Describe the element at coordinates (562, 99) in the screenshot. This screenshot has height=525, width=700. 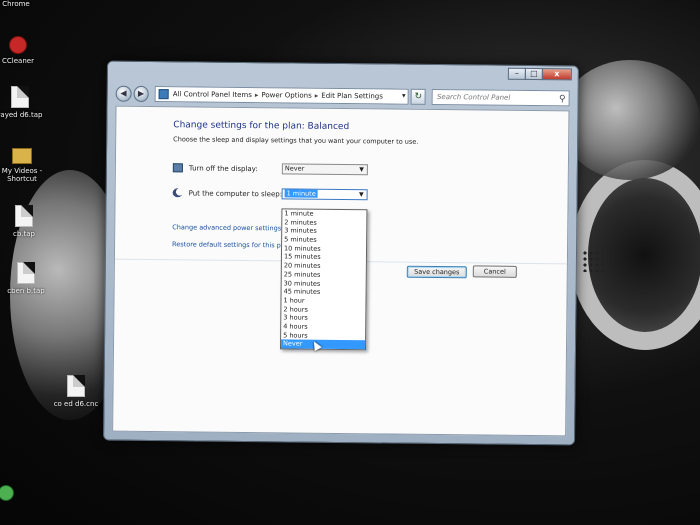
I see `search-icon: ⚲` at that location.